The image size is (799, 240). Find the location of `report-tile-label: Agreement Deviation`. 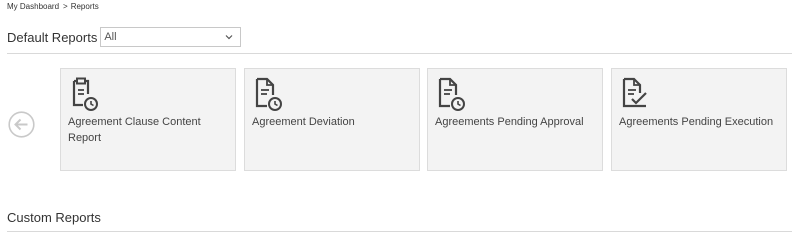

report-tile-label: Agreement Deviation is located at coordinates (303, 122).